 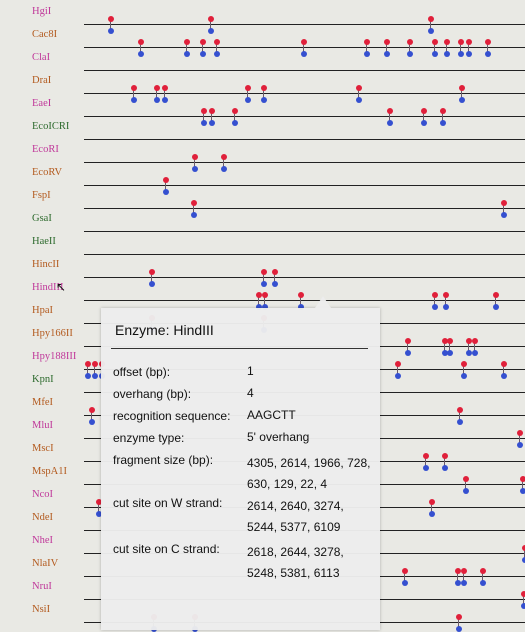 What do you see at coordinates (42, 426) in the screenshot?
I see `enzyme-label-mlui: MluI` at bounding box center [42, 426].